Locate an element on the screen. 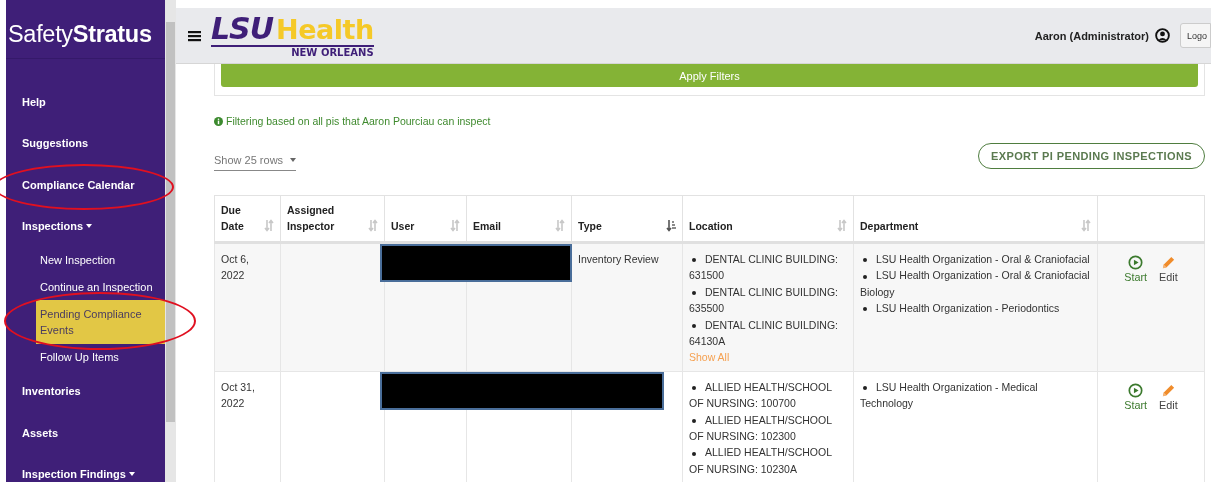  location-text: DENTAL CLINIC BUILDING: 635500 is located at coordinates (764, 300).